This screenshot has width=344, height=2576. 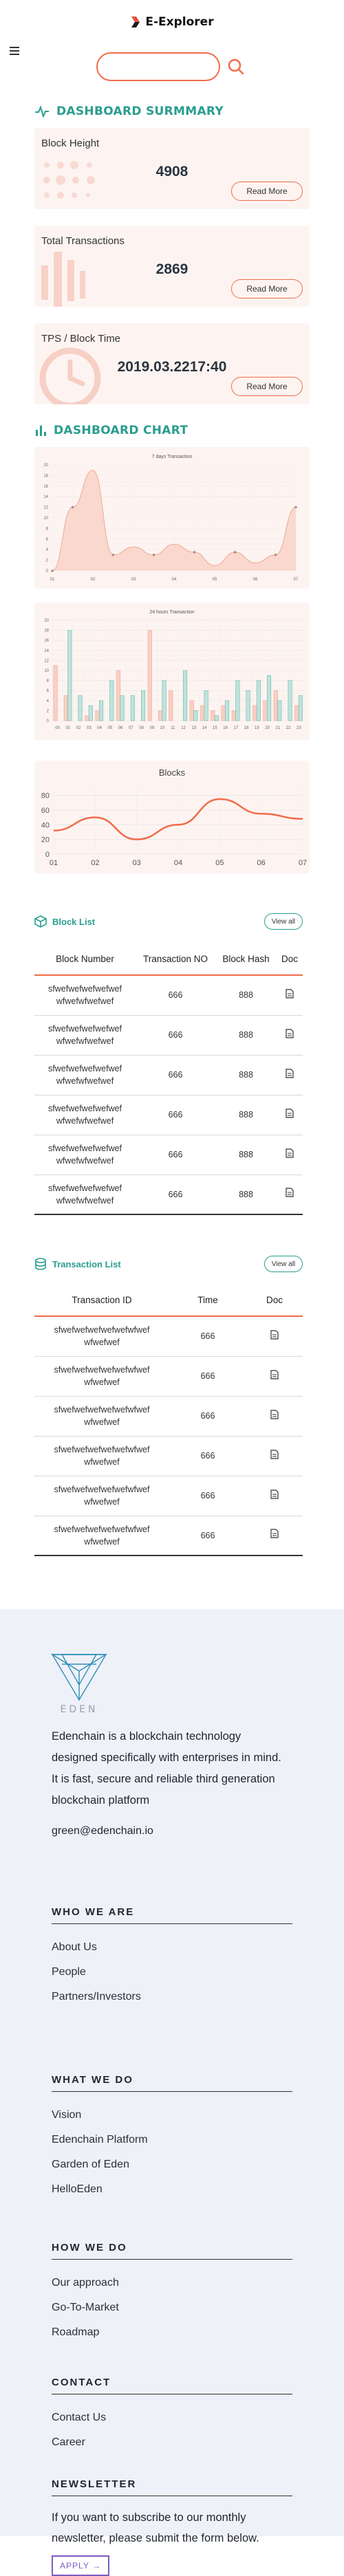 I want to click on y-tick-label: 0, so click(x=47, y=855).